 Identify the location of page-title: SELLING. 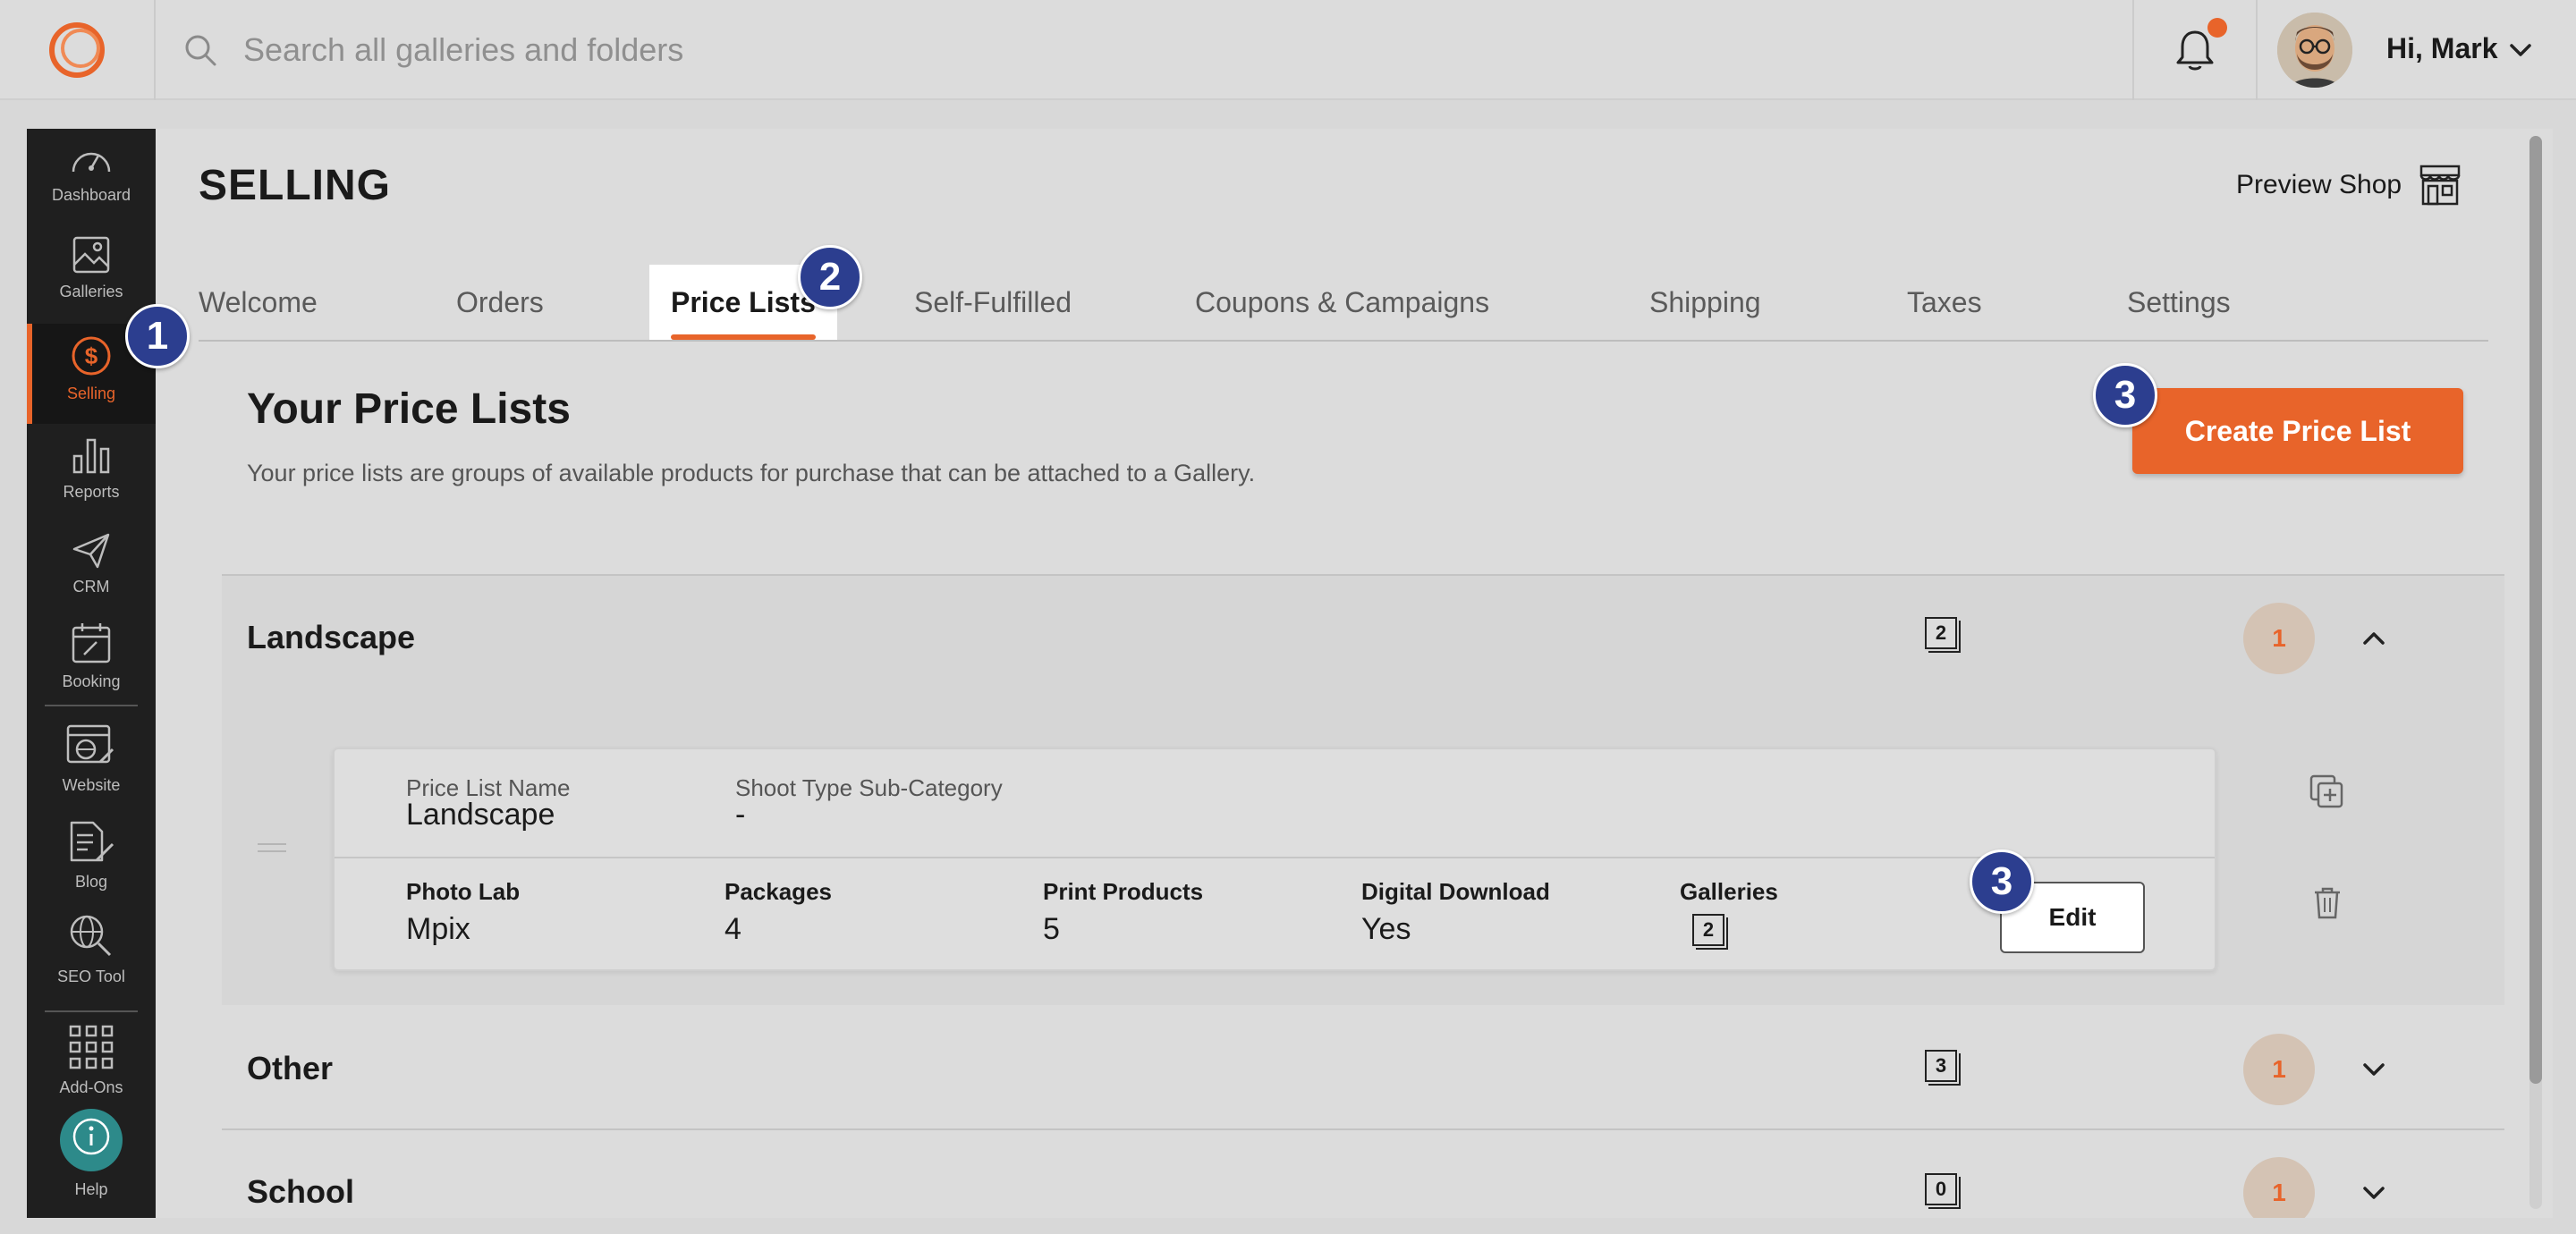
(295, 185).